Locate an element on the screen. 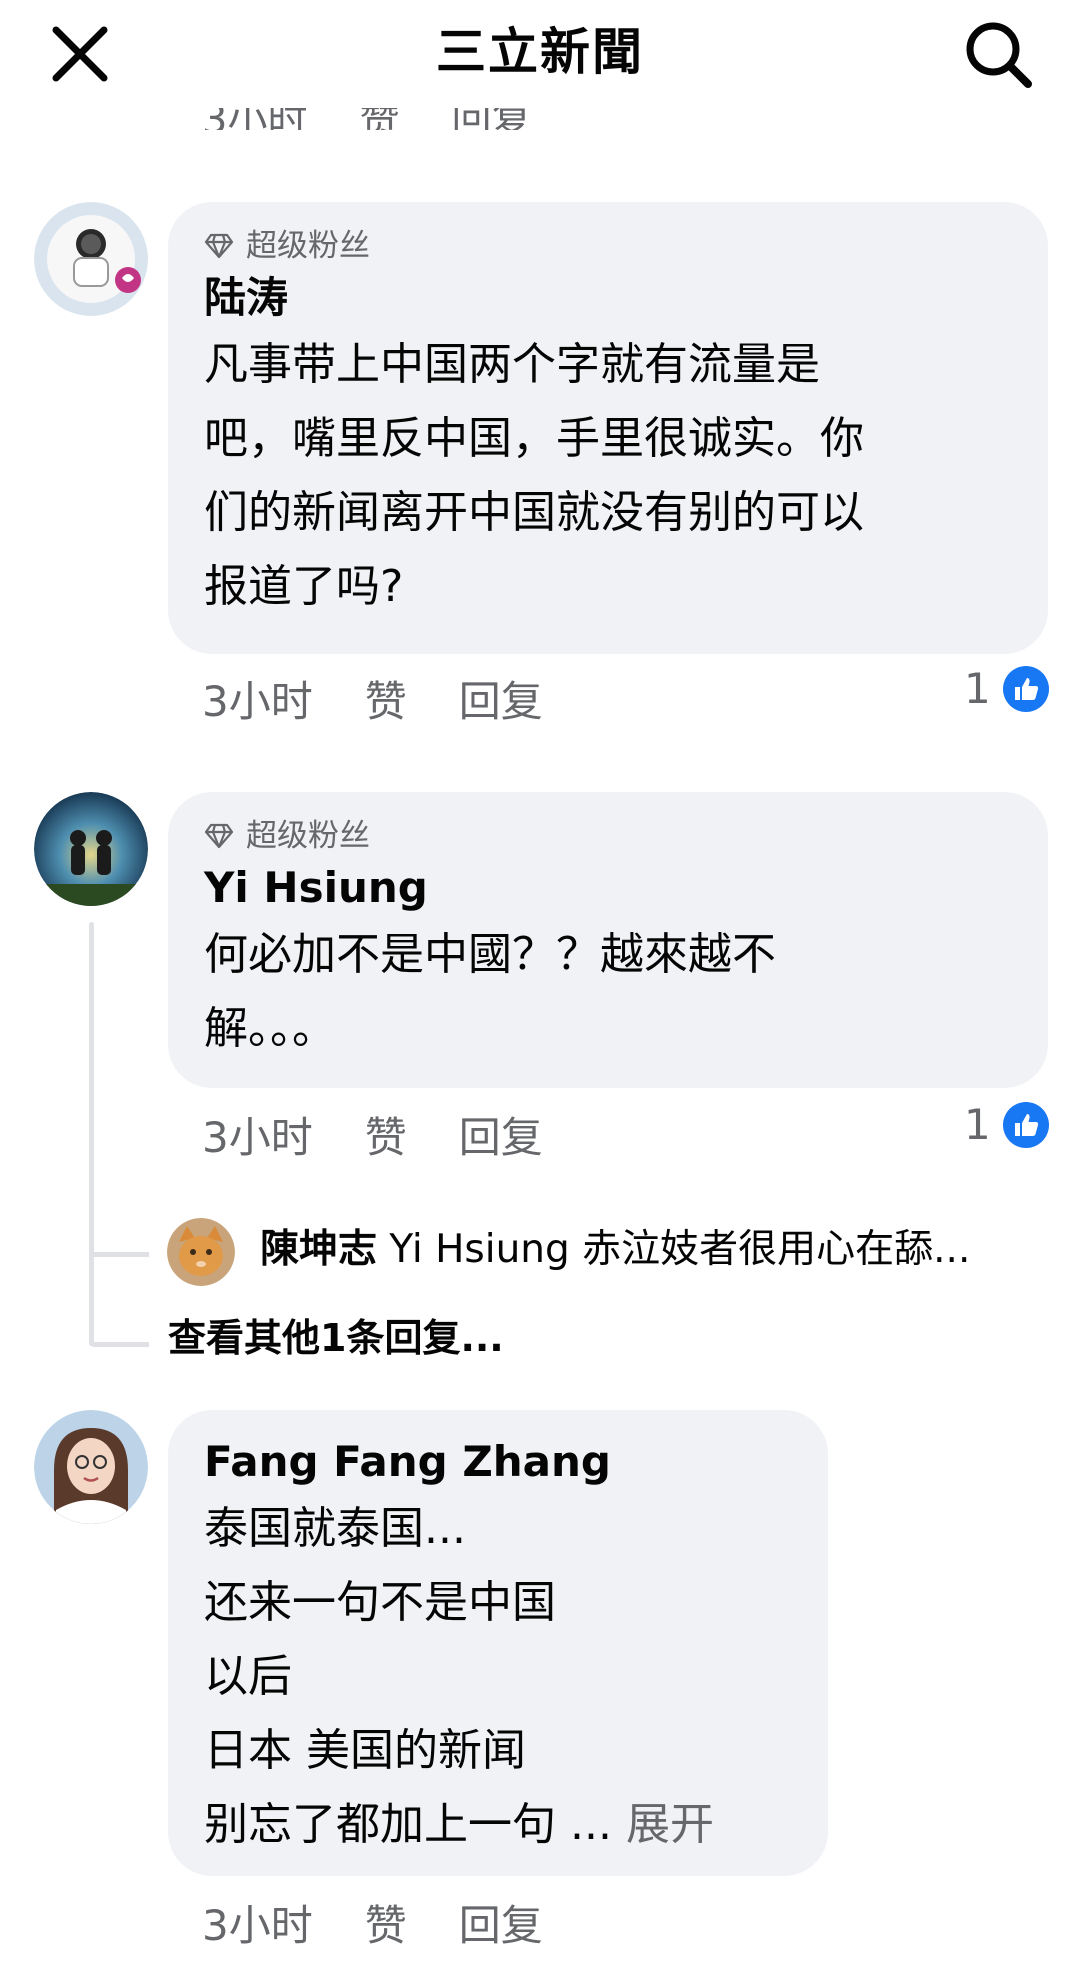  reply-author: 陳坤志 is located at coordinates (318, 1249).